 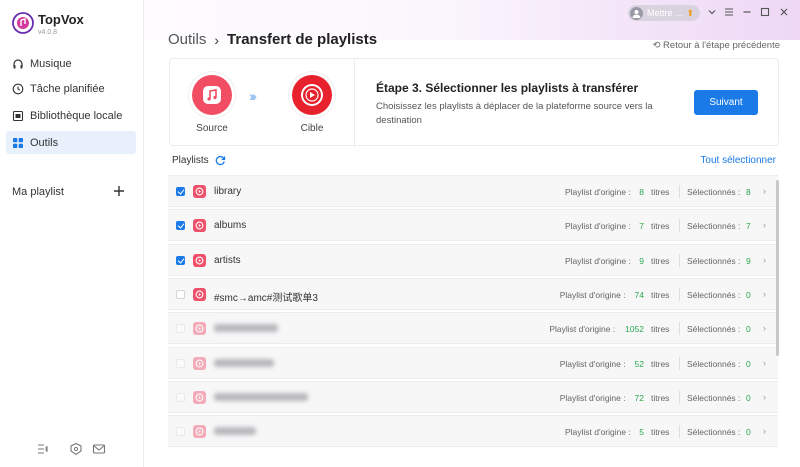 I want to click on clock-icon, so click(x=18, y=88).